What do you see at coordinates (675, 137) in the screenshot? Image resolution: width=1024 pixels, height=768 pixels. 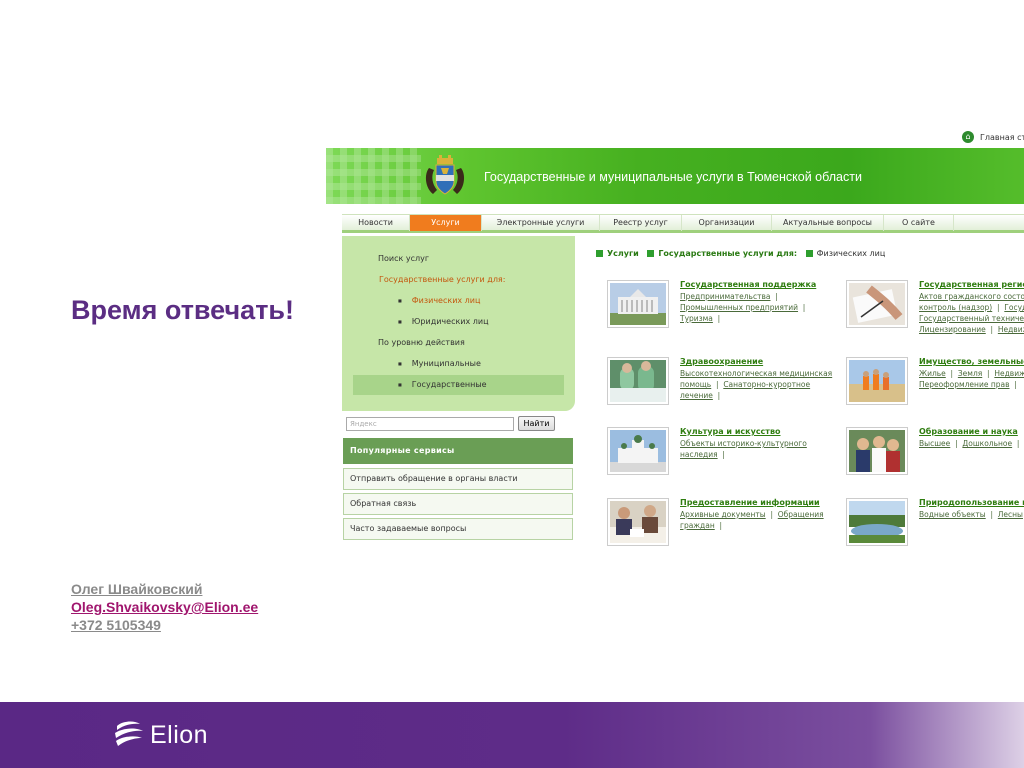 I see `top-bar: ⌂ Главная стр` at bounding box center [675, 137].